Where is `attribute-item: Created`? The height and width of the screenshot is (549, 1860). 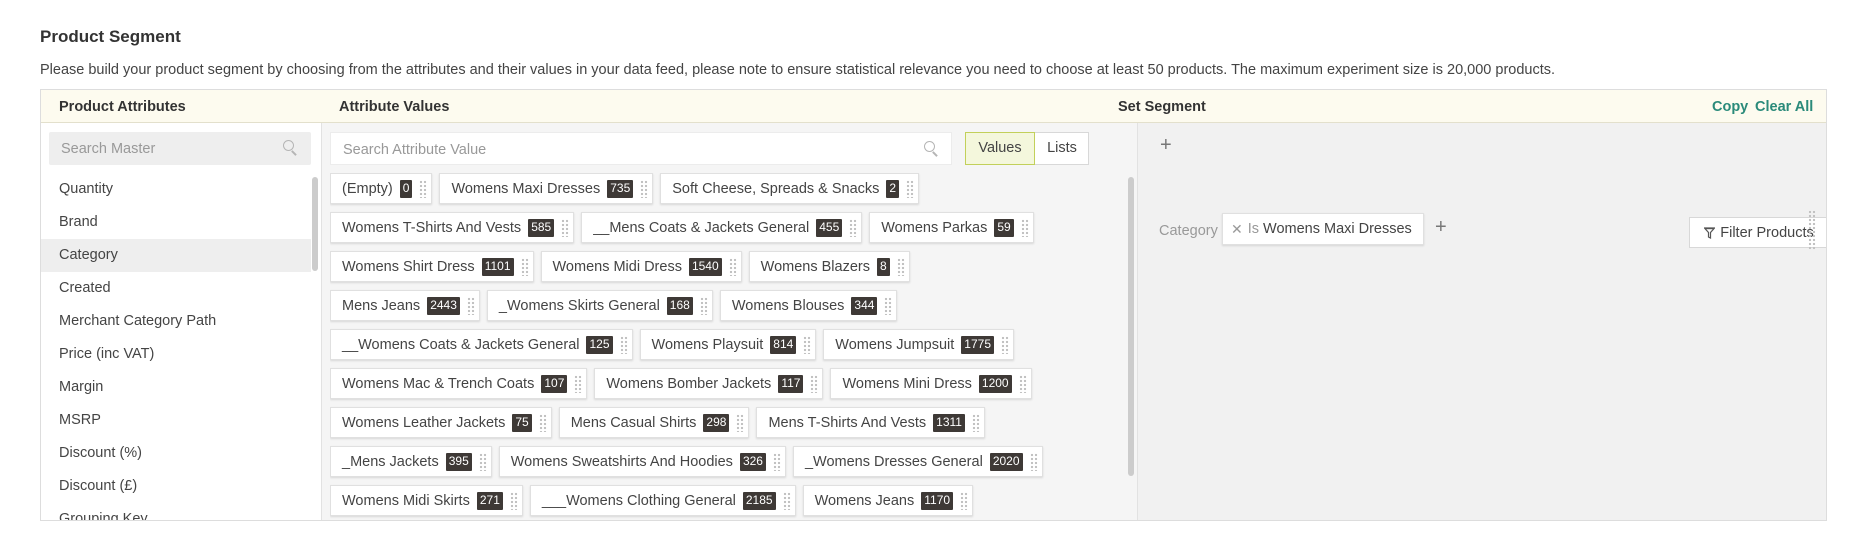 attribute-item: Created is located at coordinates (176, 288).